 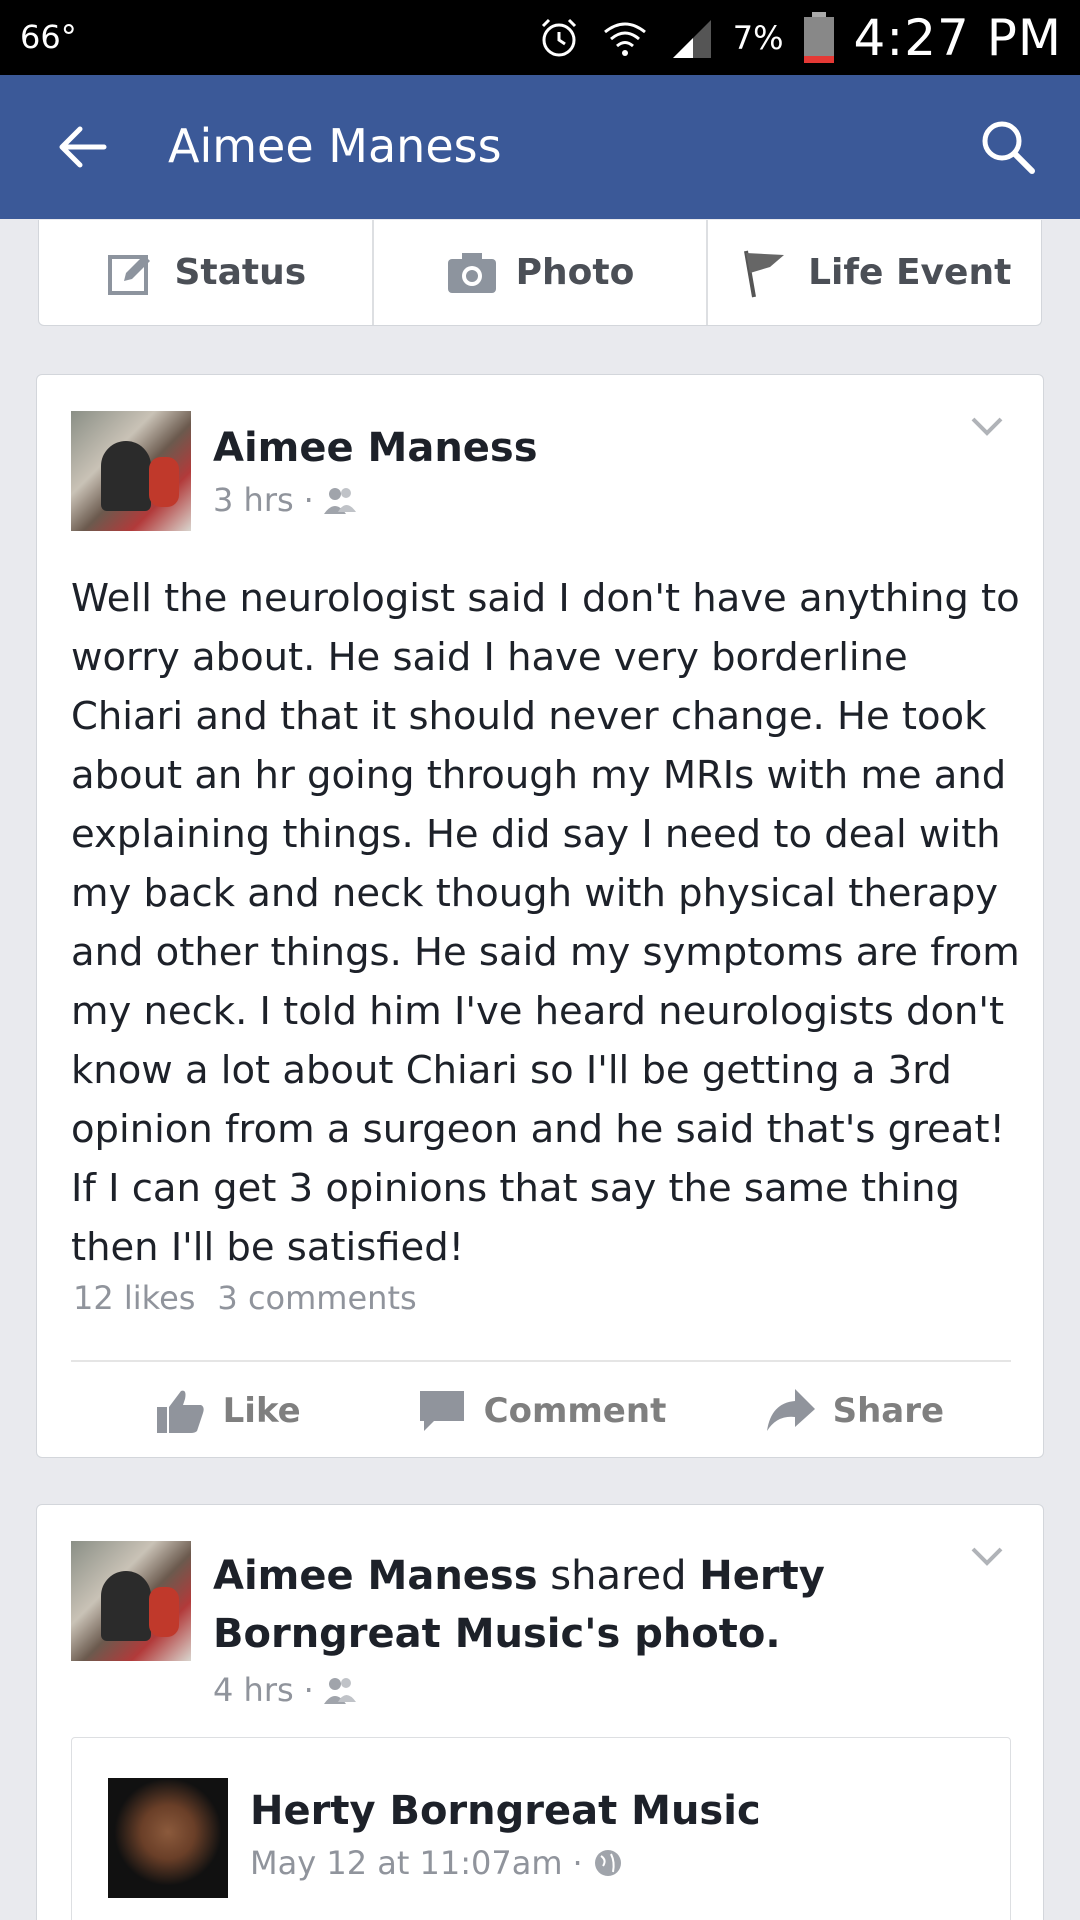 What do you see at coordinates (540, 147) in the screenshot?
I see `app-header: Aimee Maness` at bounding box center [540, 147].